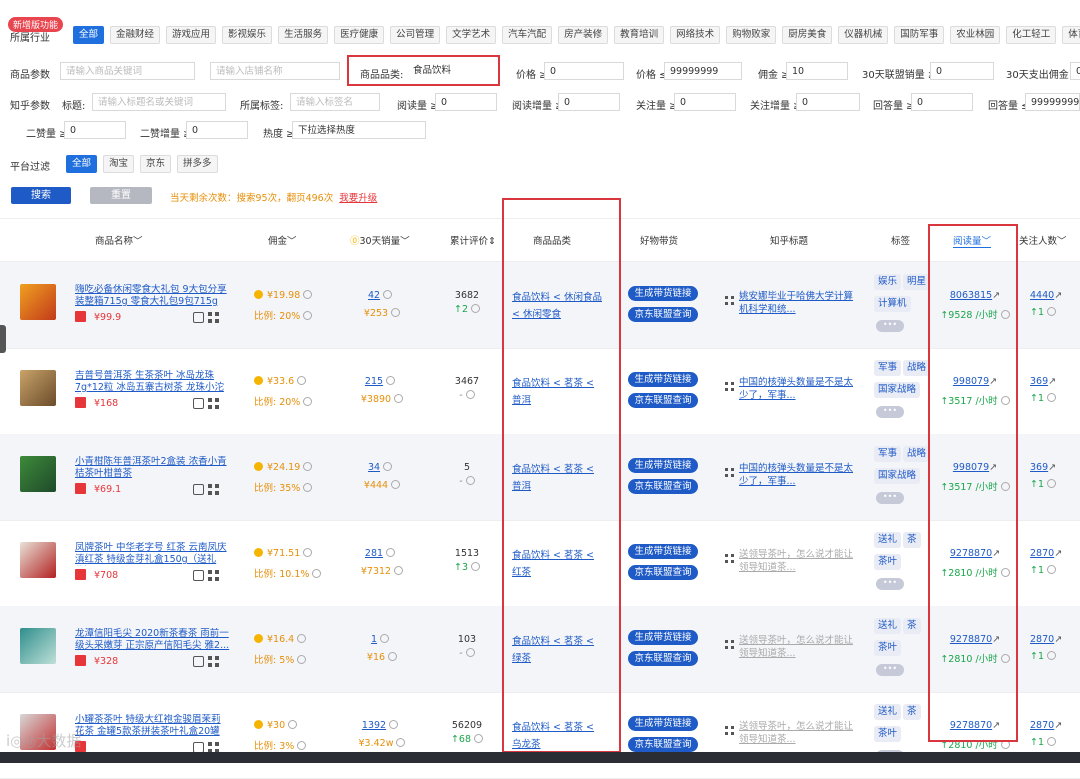  What do you see at coordinates (975, 35) in the screenshot?
I see `industry-tag: 农业林园` at bounding box center [975, 35].